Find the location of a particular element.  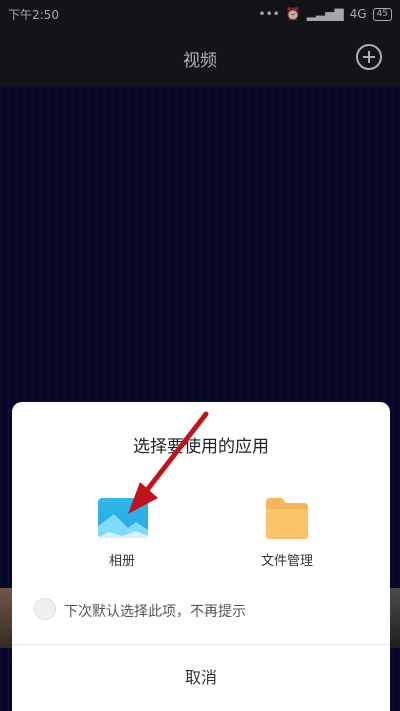

app-option-album-label: 相册 is located at coordinates (121, 561).